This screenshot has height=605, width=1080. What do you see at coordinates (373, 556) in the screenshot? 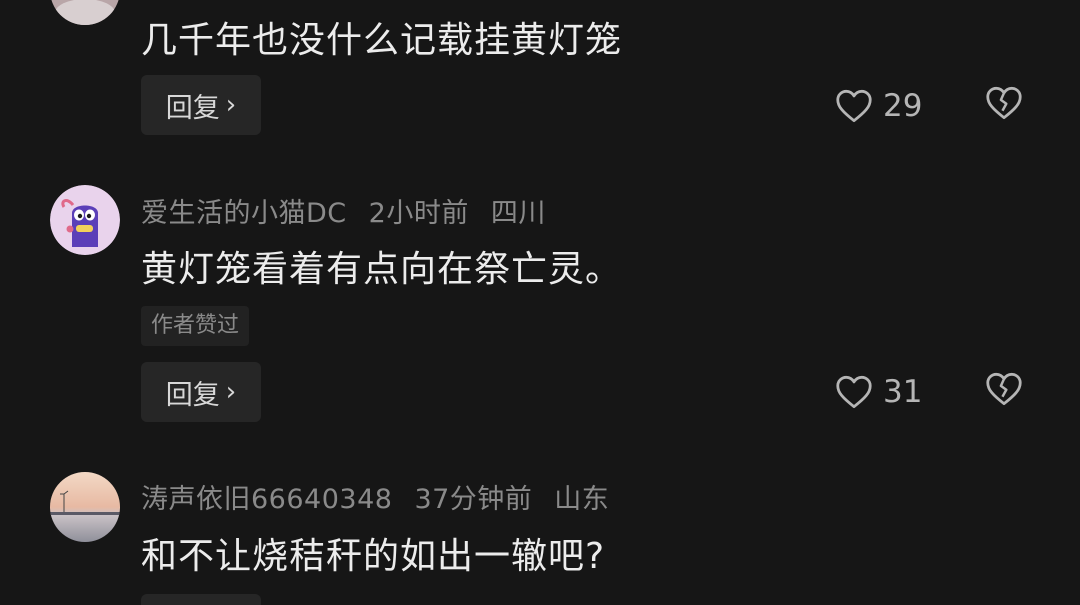
I see `comment-text: 和不让烧秸秆的如出一辙吧?` at bounding box center [373, 556].